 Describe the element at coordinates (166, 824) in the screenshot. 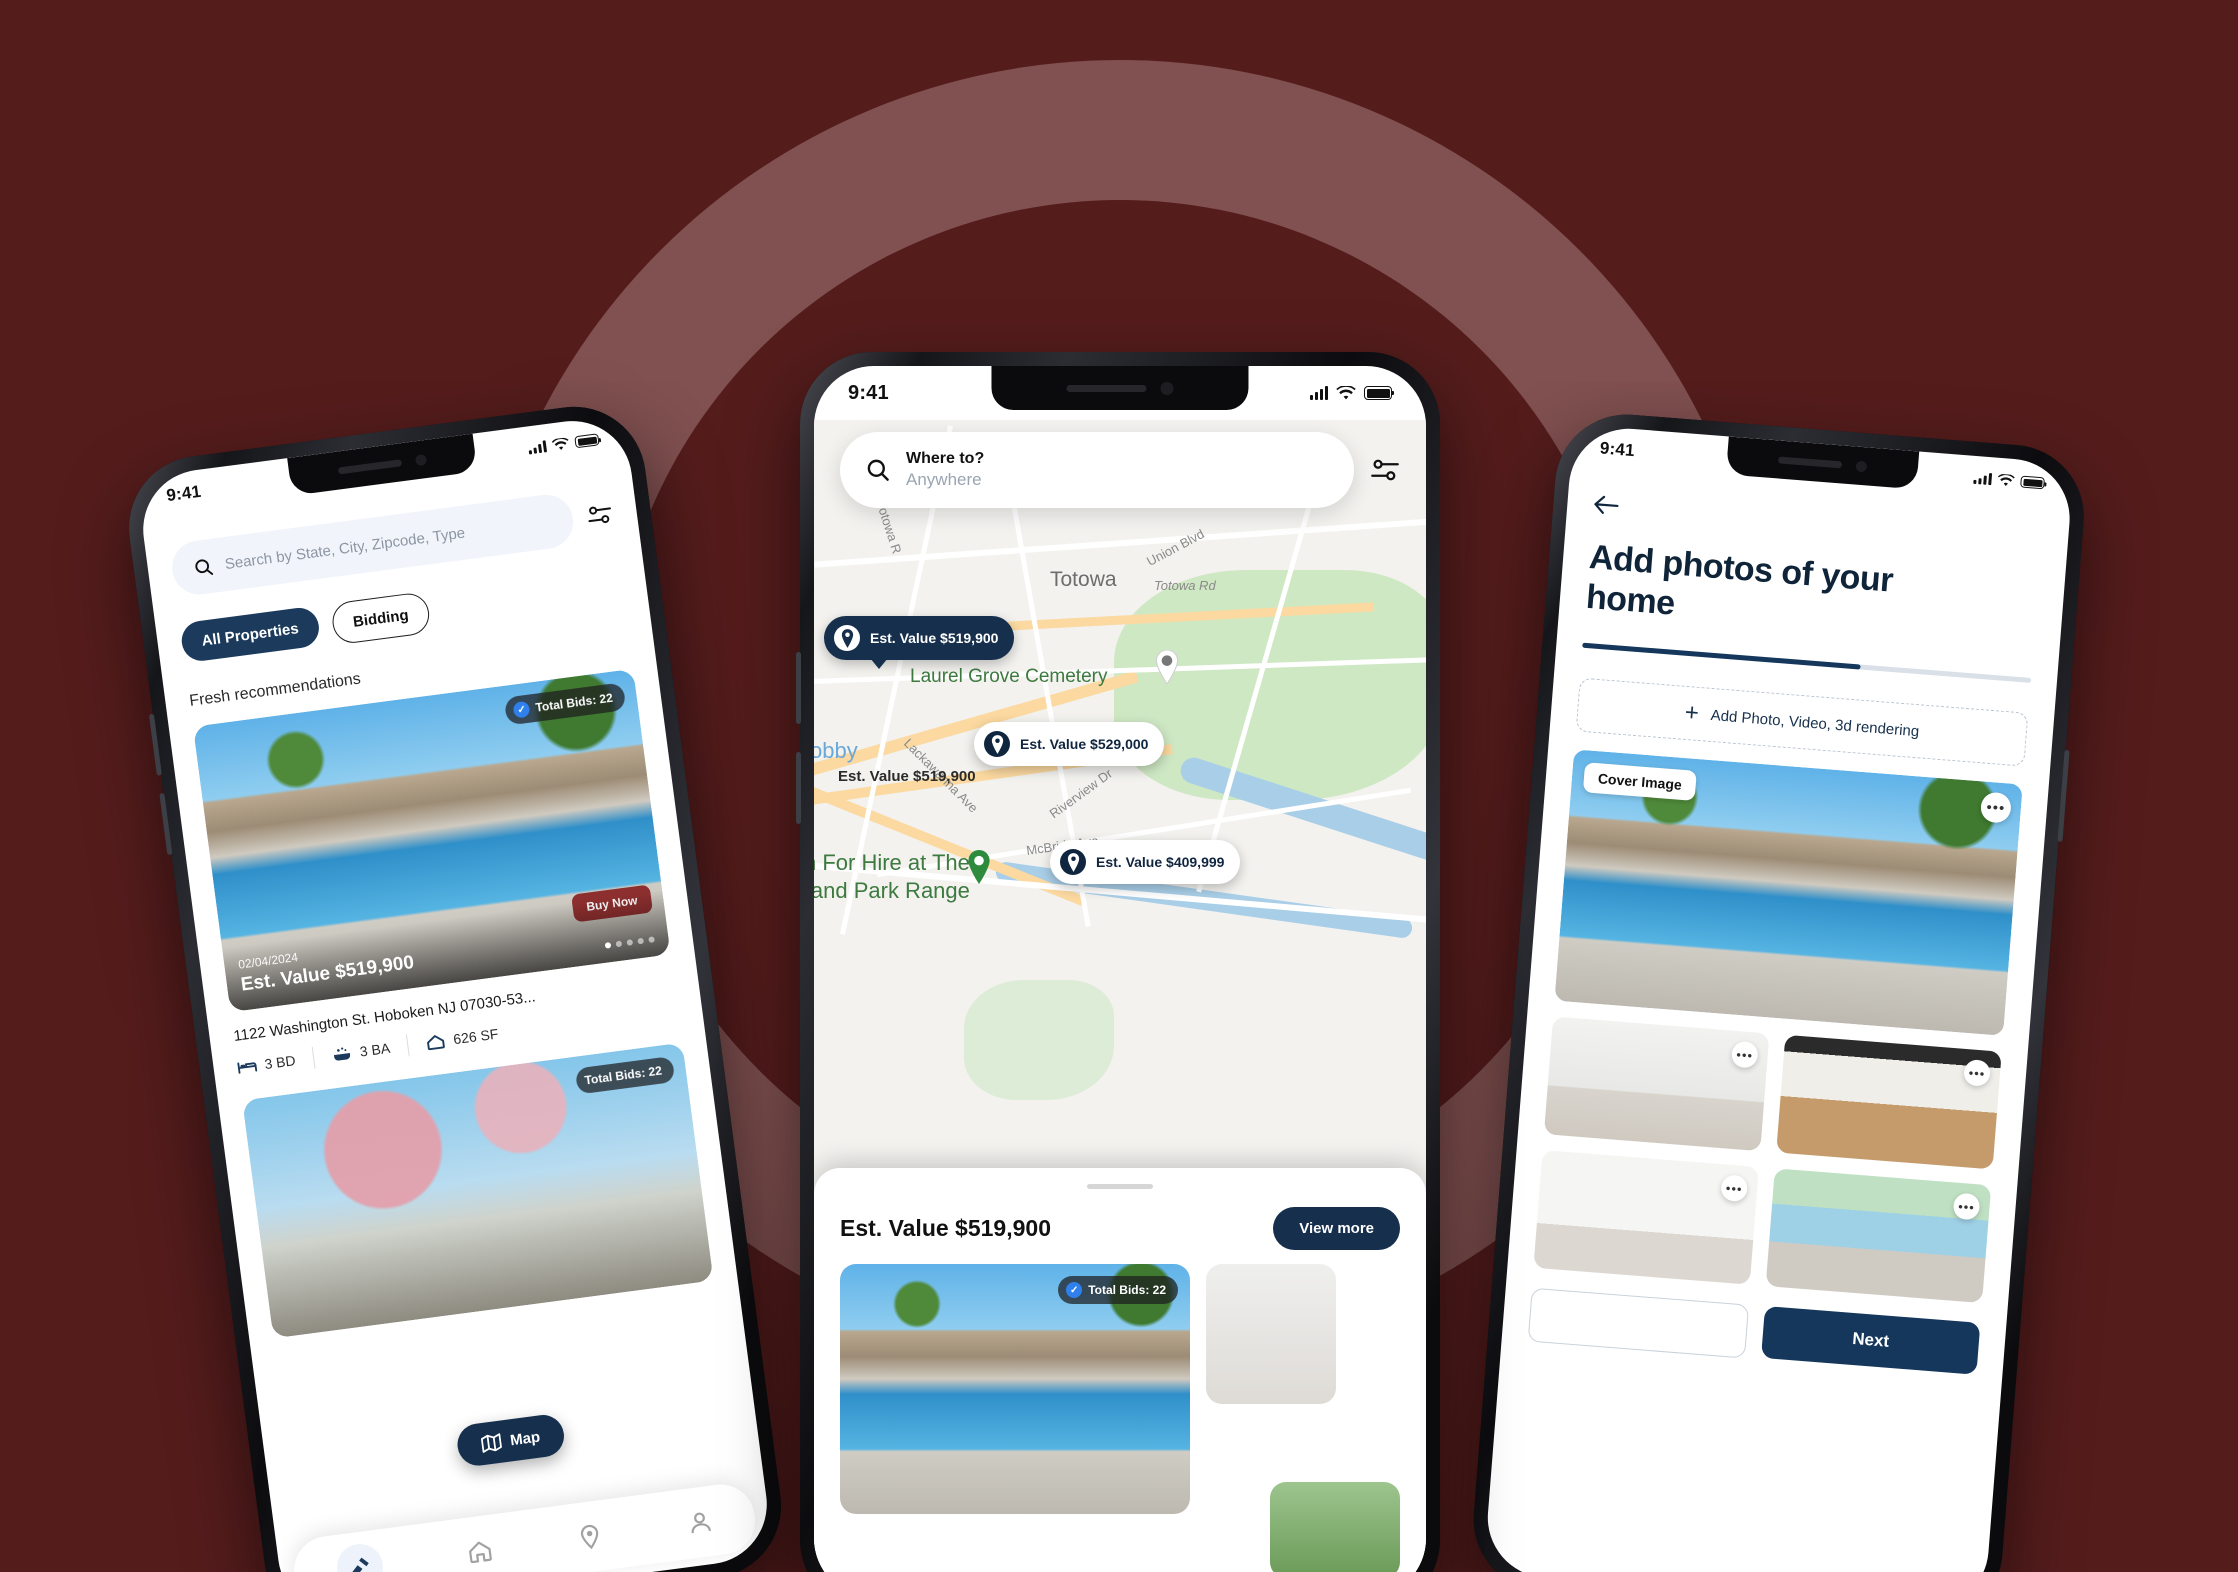

I see `phone-left-volume-down` at that location.